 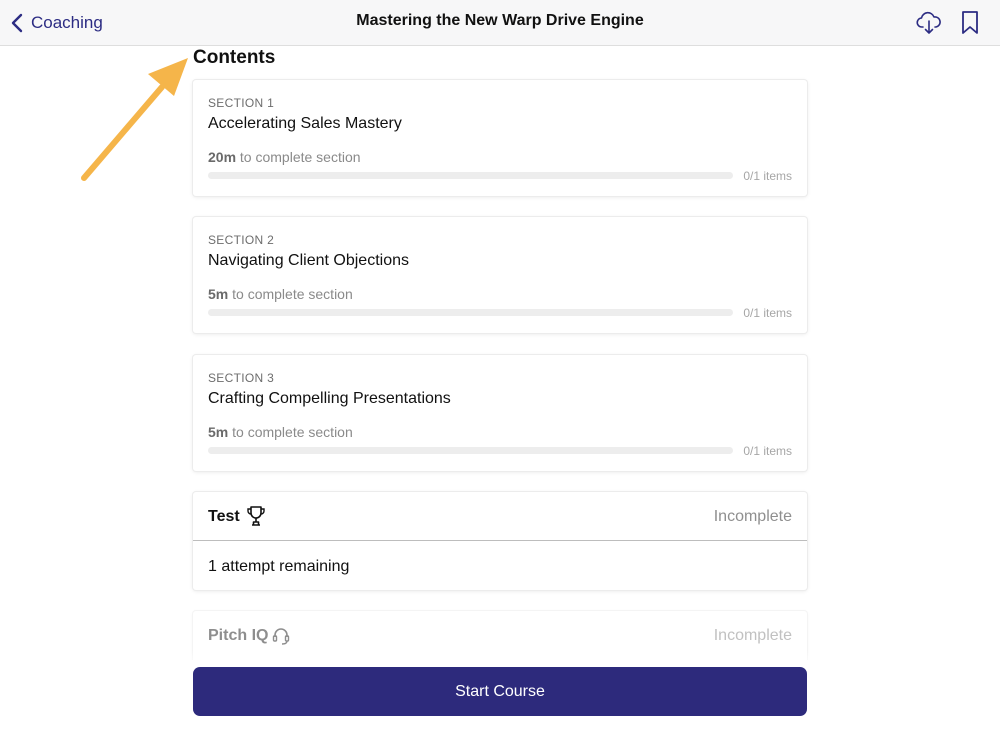 What do you see at coordinates (134, 119) in the screenshot?
I see `annotation-arrow-icon` at bounding box center [134, 119].